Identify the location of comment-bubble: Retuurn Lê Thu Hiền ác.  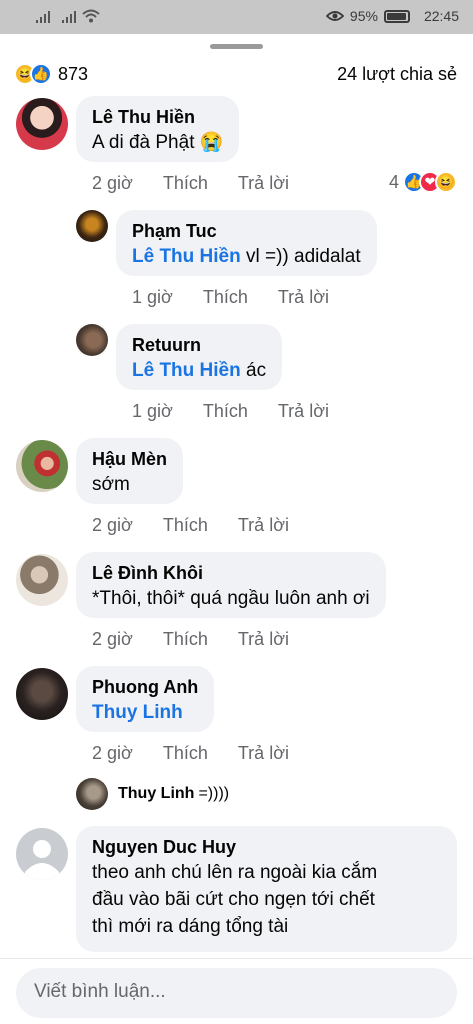
(199, 357).